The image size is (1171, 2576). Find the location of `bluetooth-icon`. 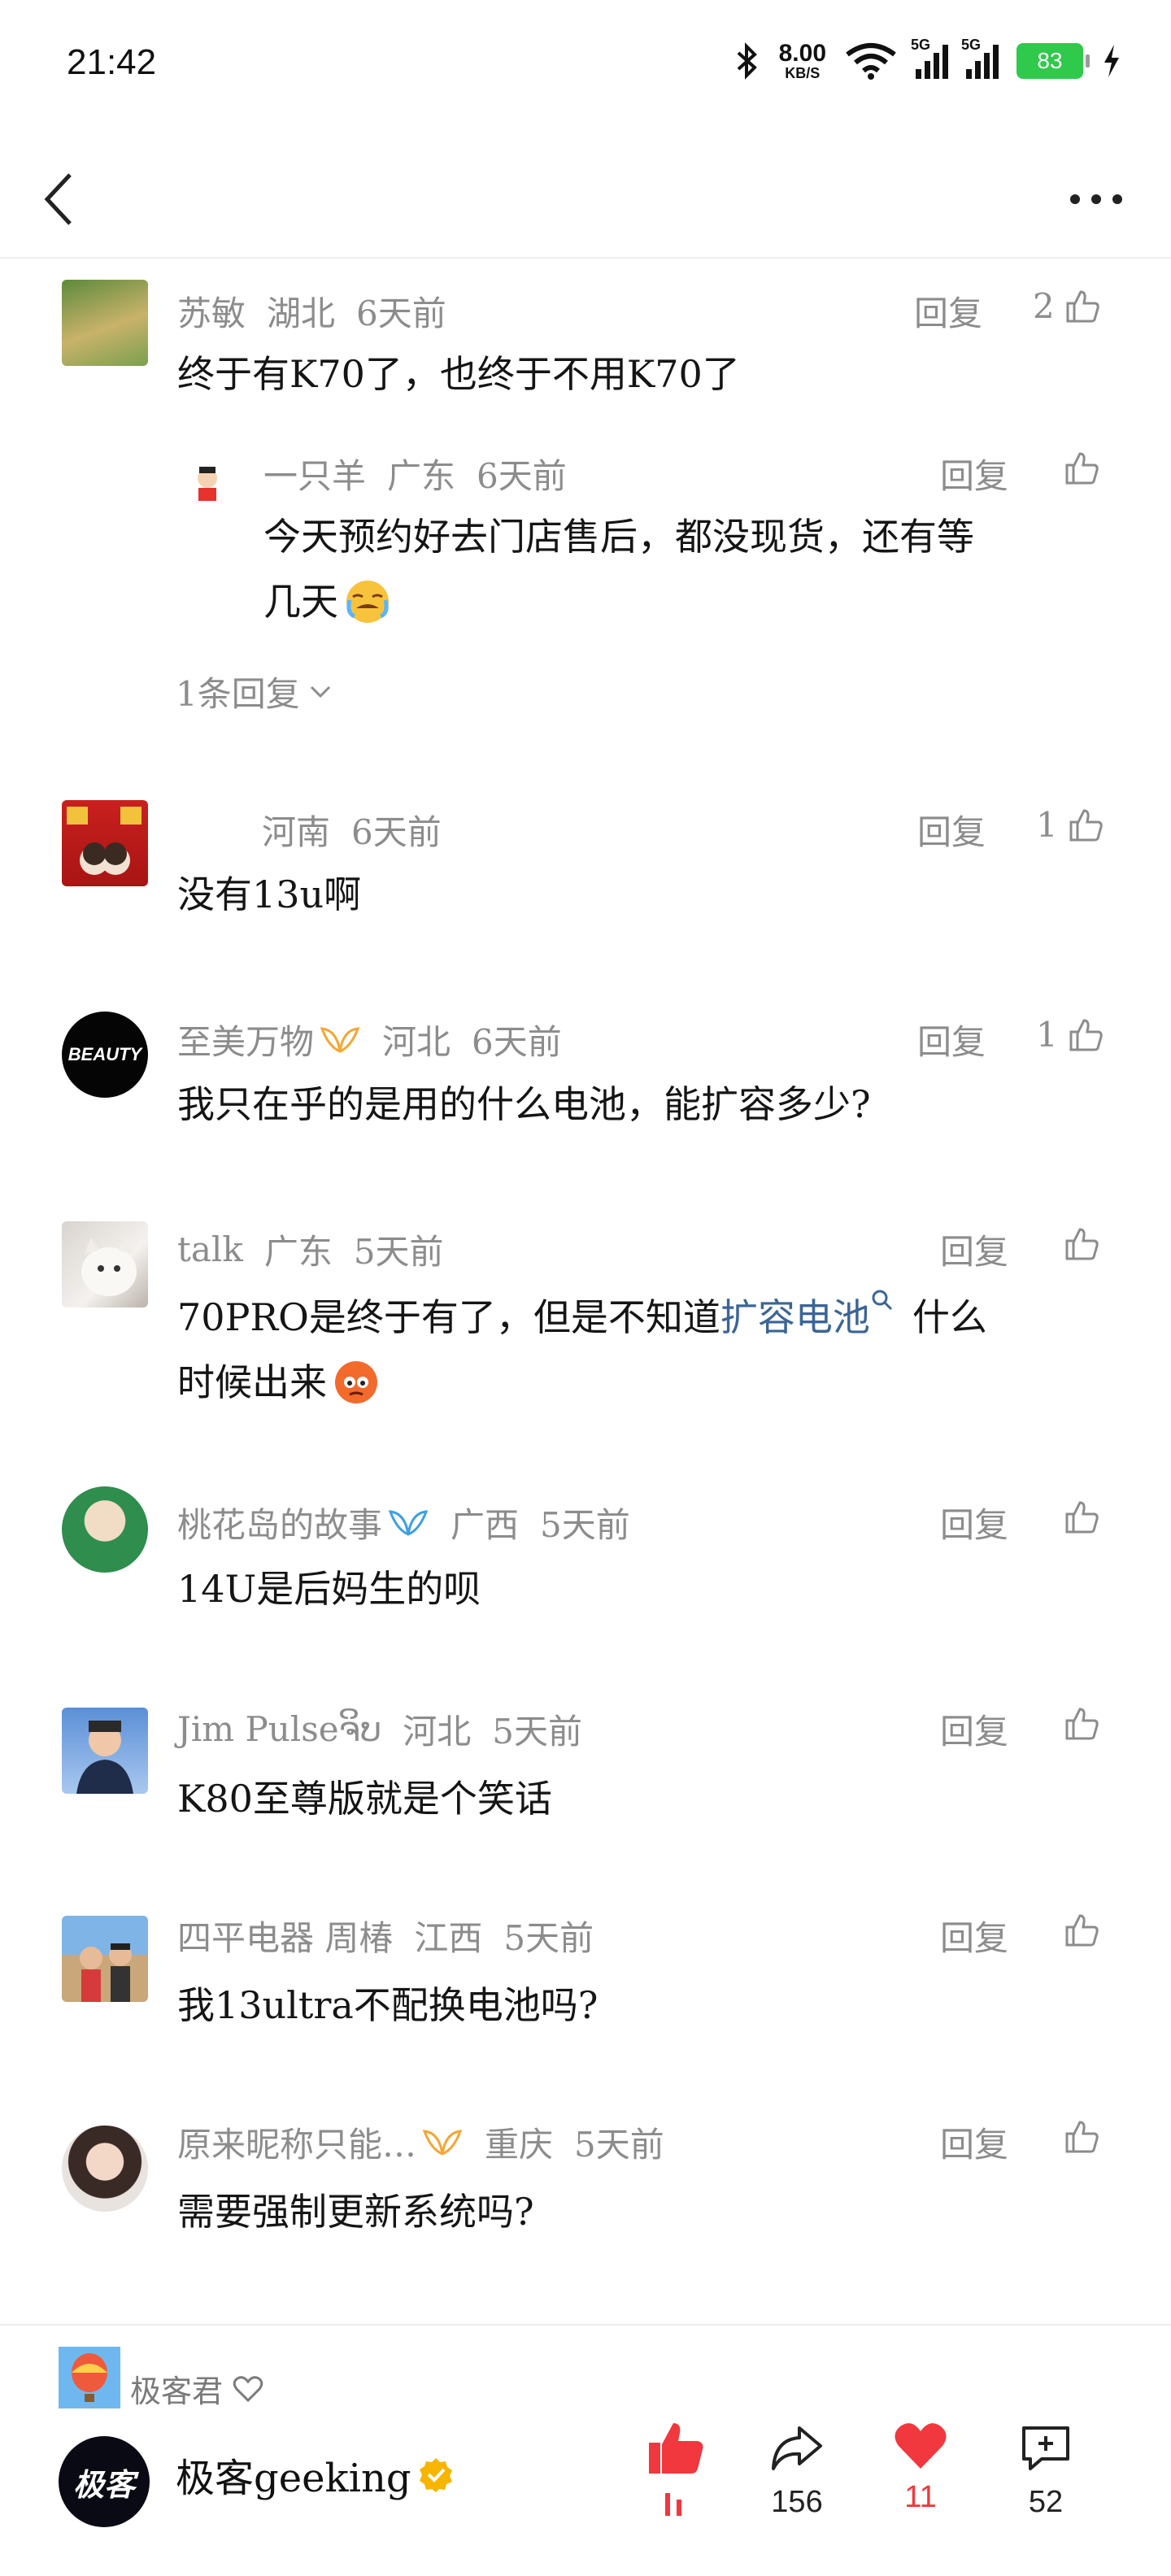

bluetooth-icon is located at coordinates (747, 61).